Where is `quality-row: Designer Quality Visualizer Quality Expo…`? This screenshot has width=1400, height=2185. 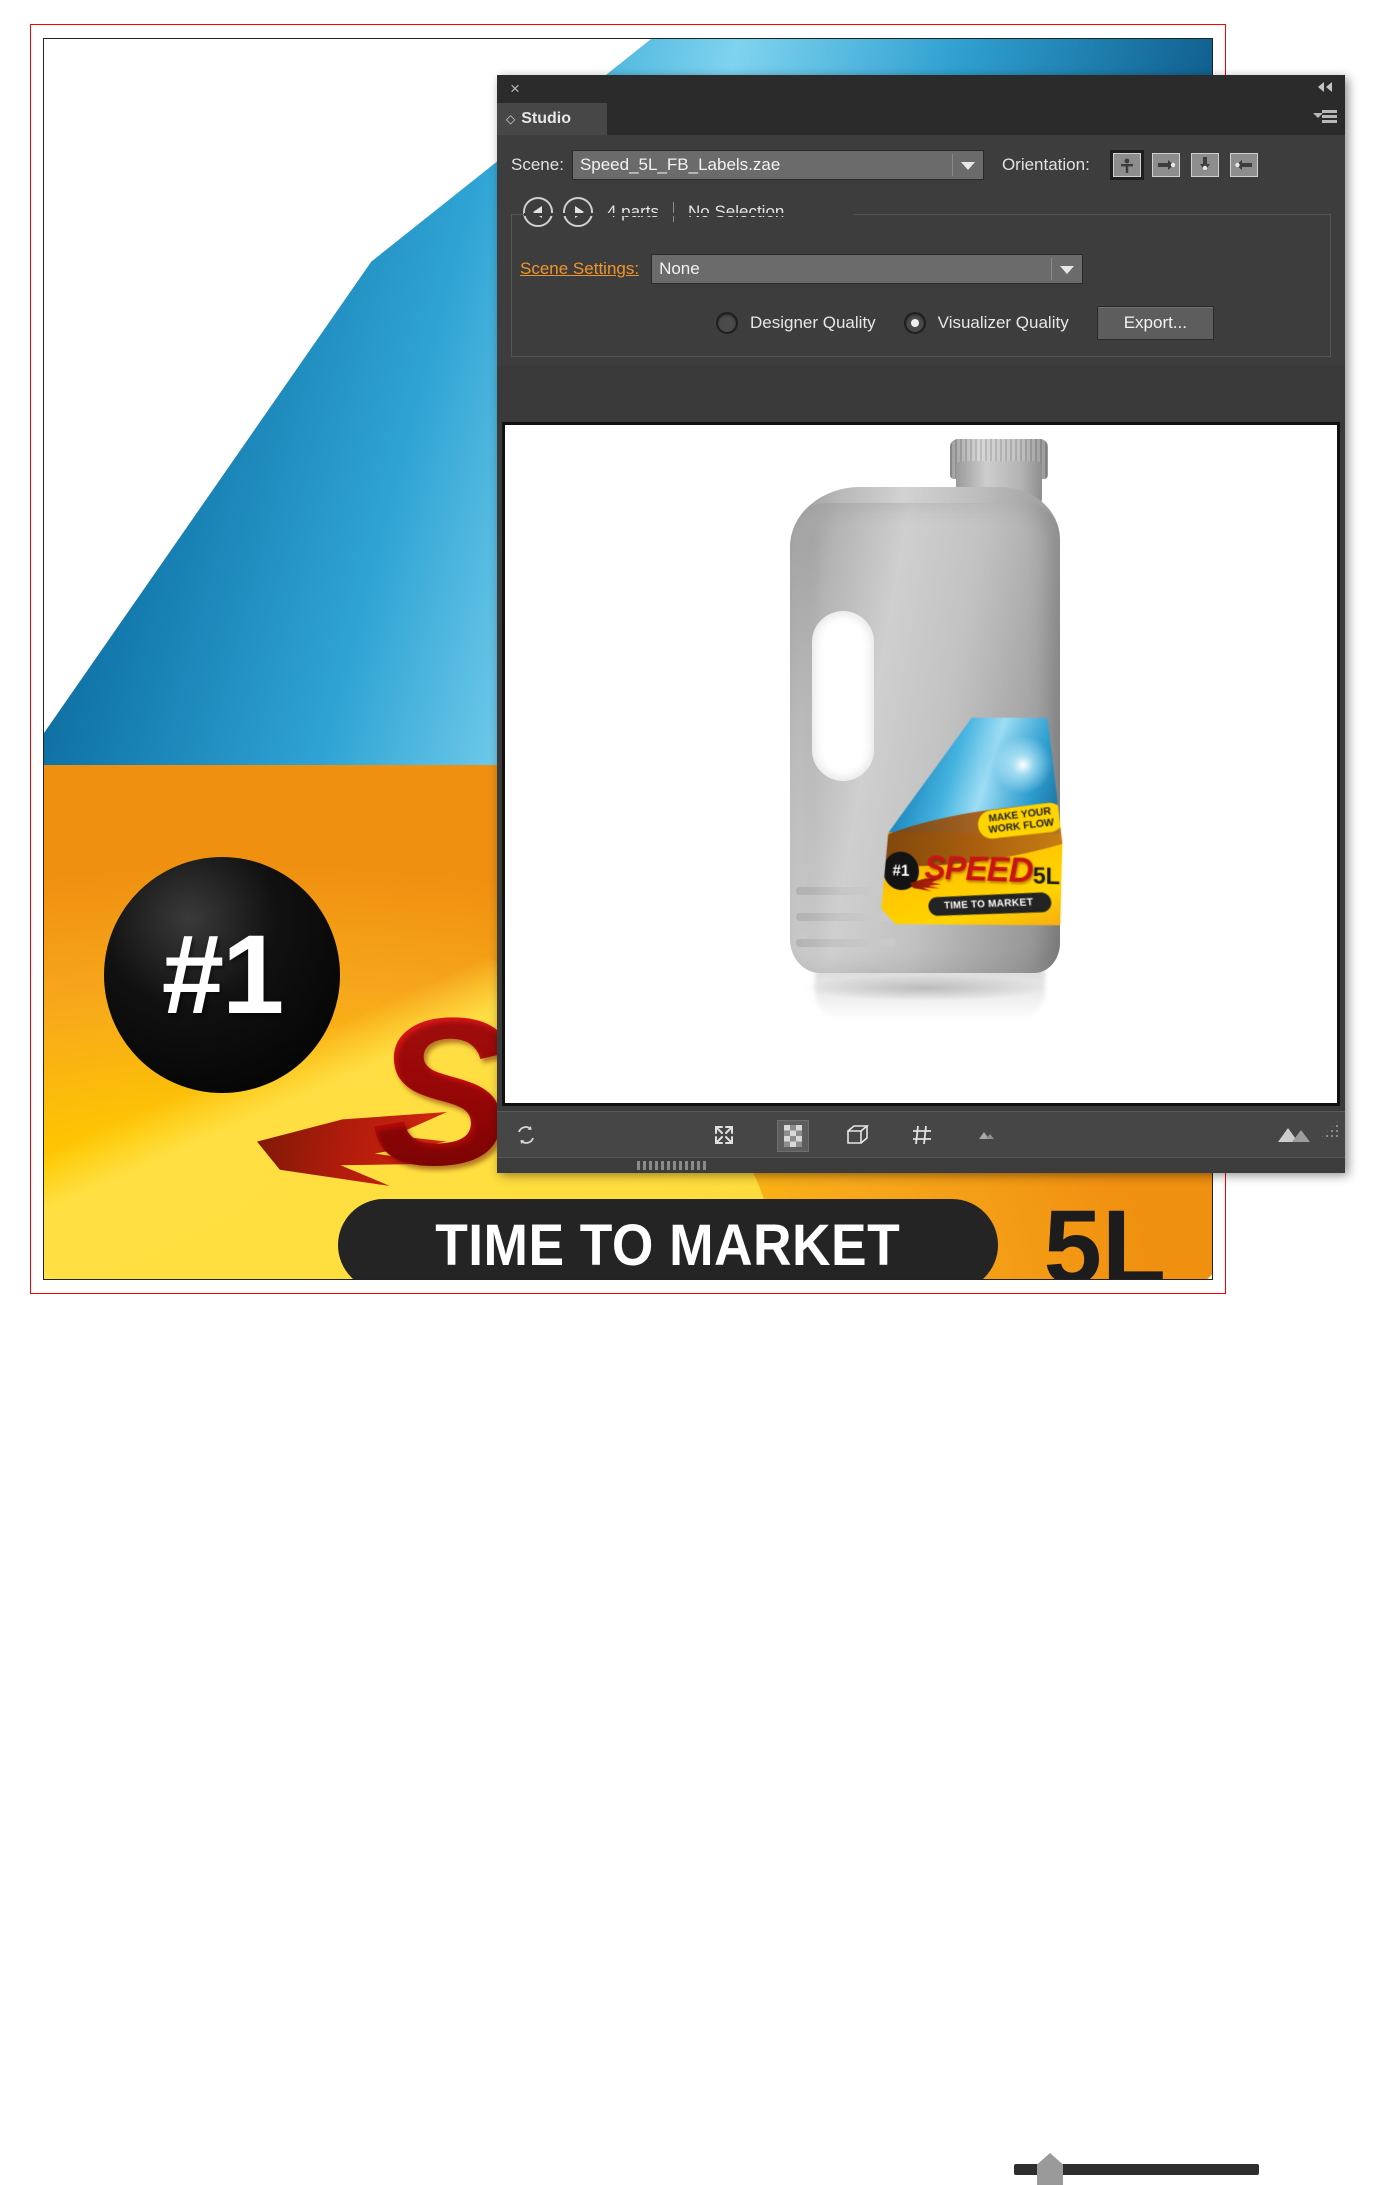
quality-row: Designer Quality Visualizer Quality Expo… is located at coordinates (921, 323).